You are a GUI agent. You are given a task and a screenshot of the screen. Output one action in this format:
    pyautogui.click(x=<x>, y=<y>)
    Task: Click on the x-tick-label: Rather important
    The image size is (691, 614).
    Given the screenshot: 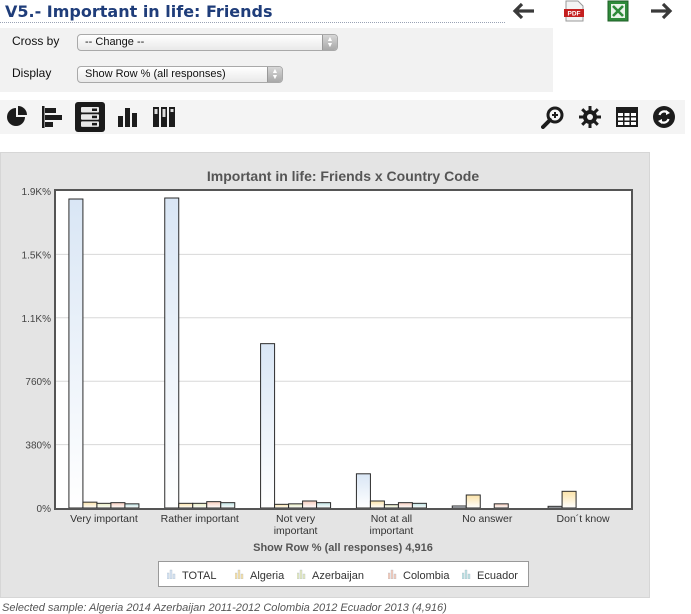 What is the action you would take?
    pyautogui.click(x=200, y=519)
    